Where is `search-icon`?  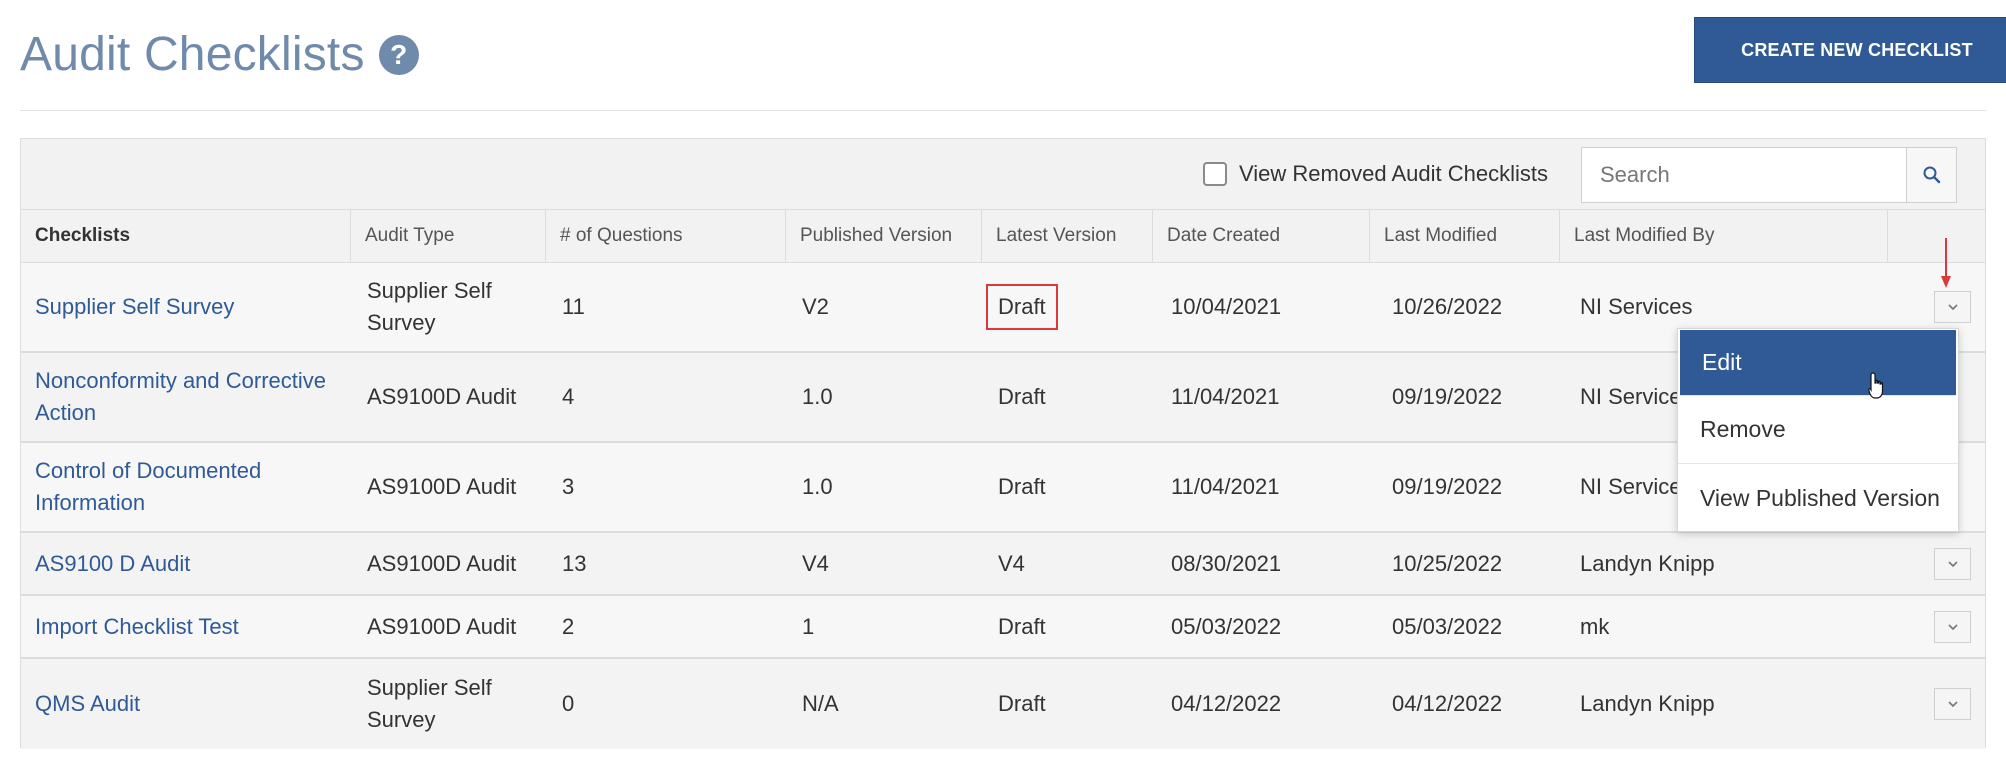
search-icon is located at coordinates (1931, 175).